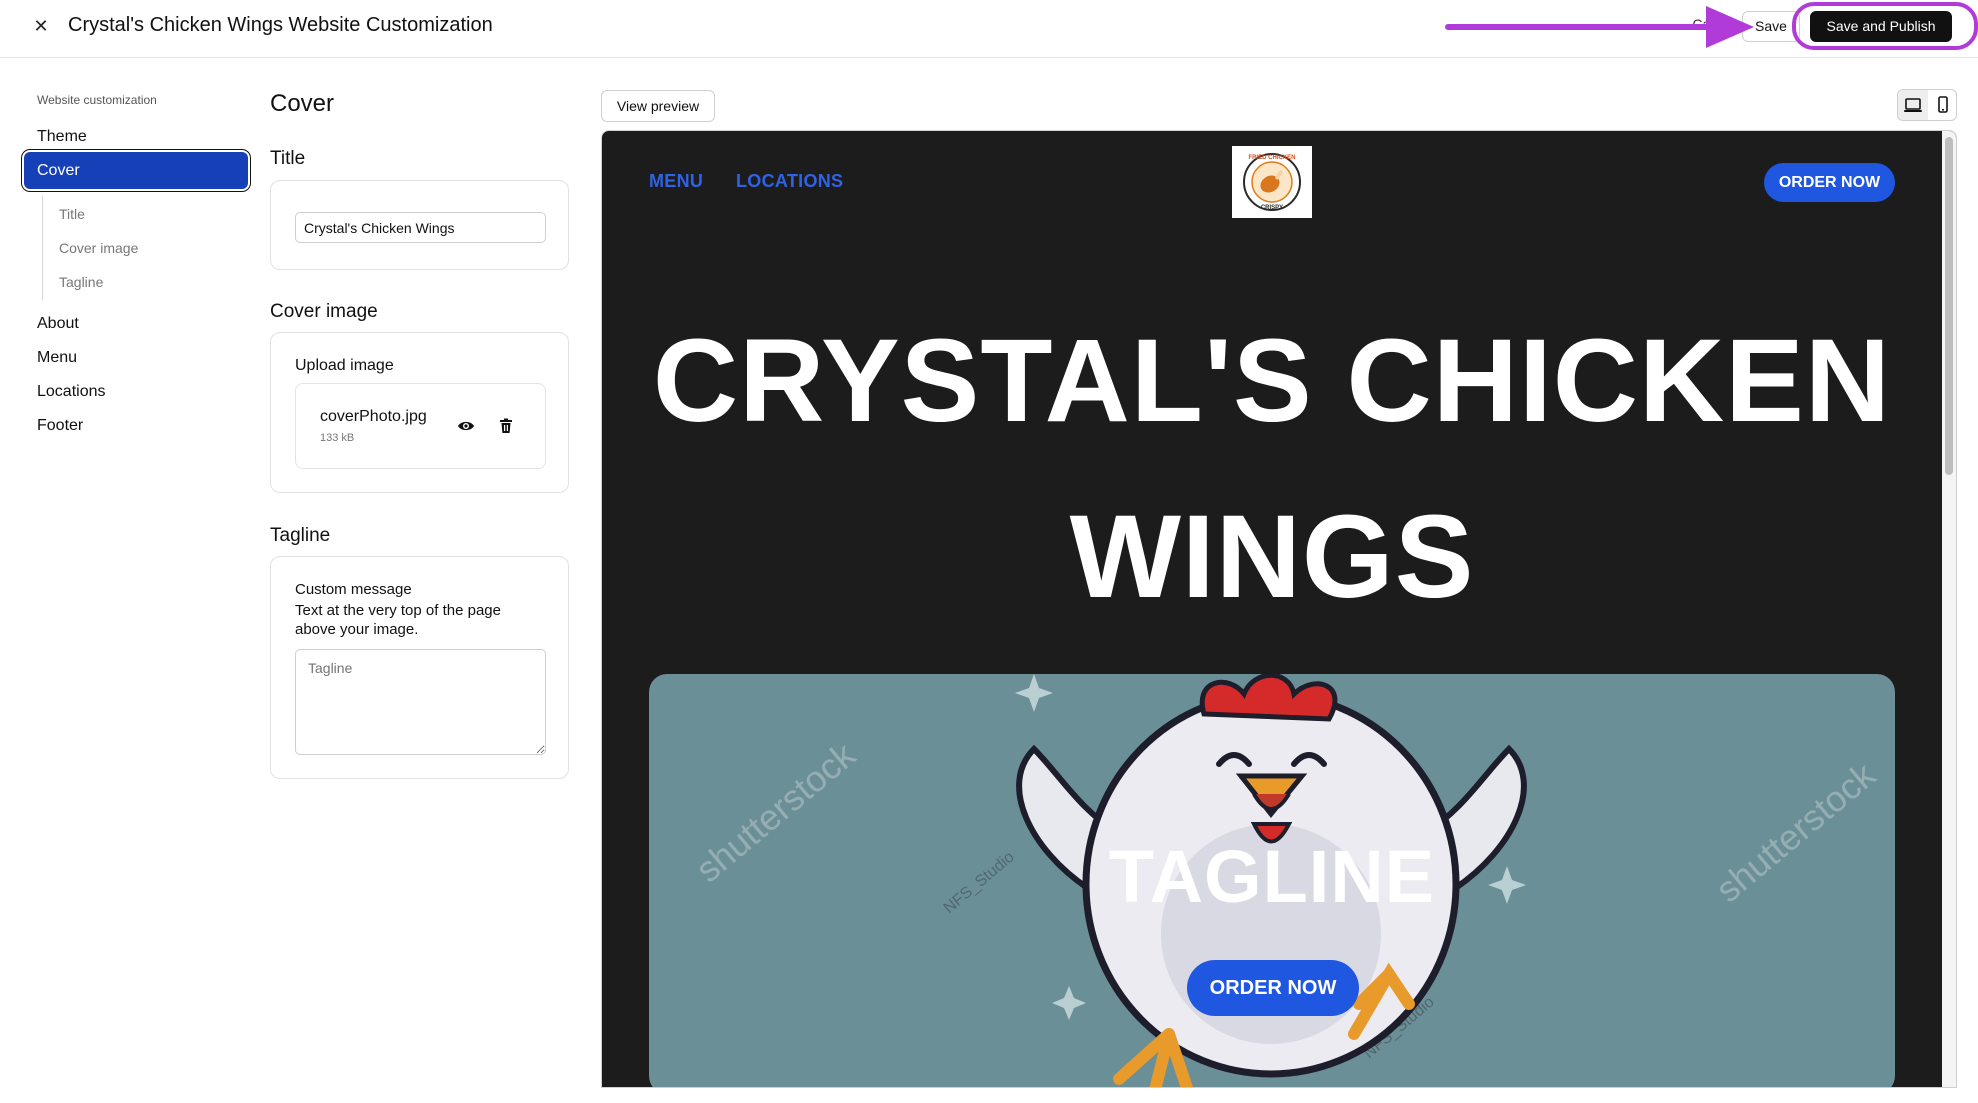  I want to click on sidebar-item-about: About, so click(58, 324).